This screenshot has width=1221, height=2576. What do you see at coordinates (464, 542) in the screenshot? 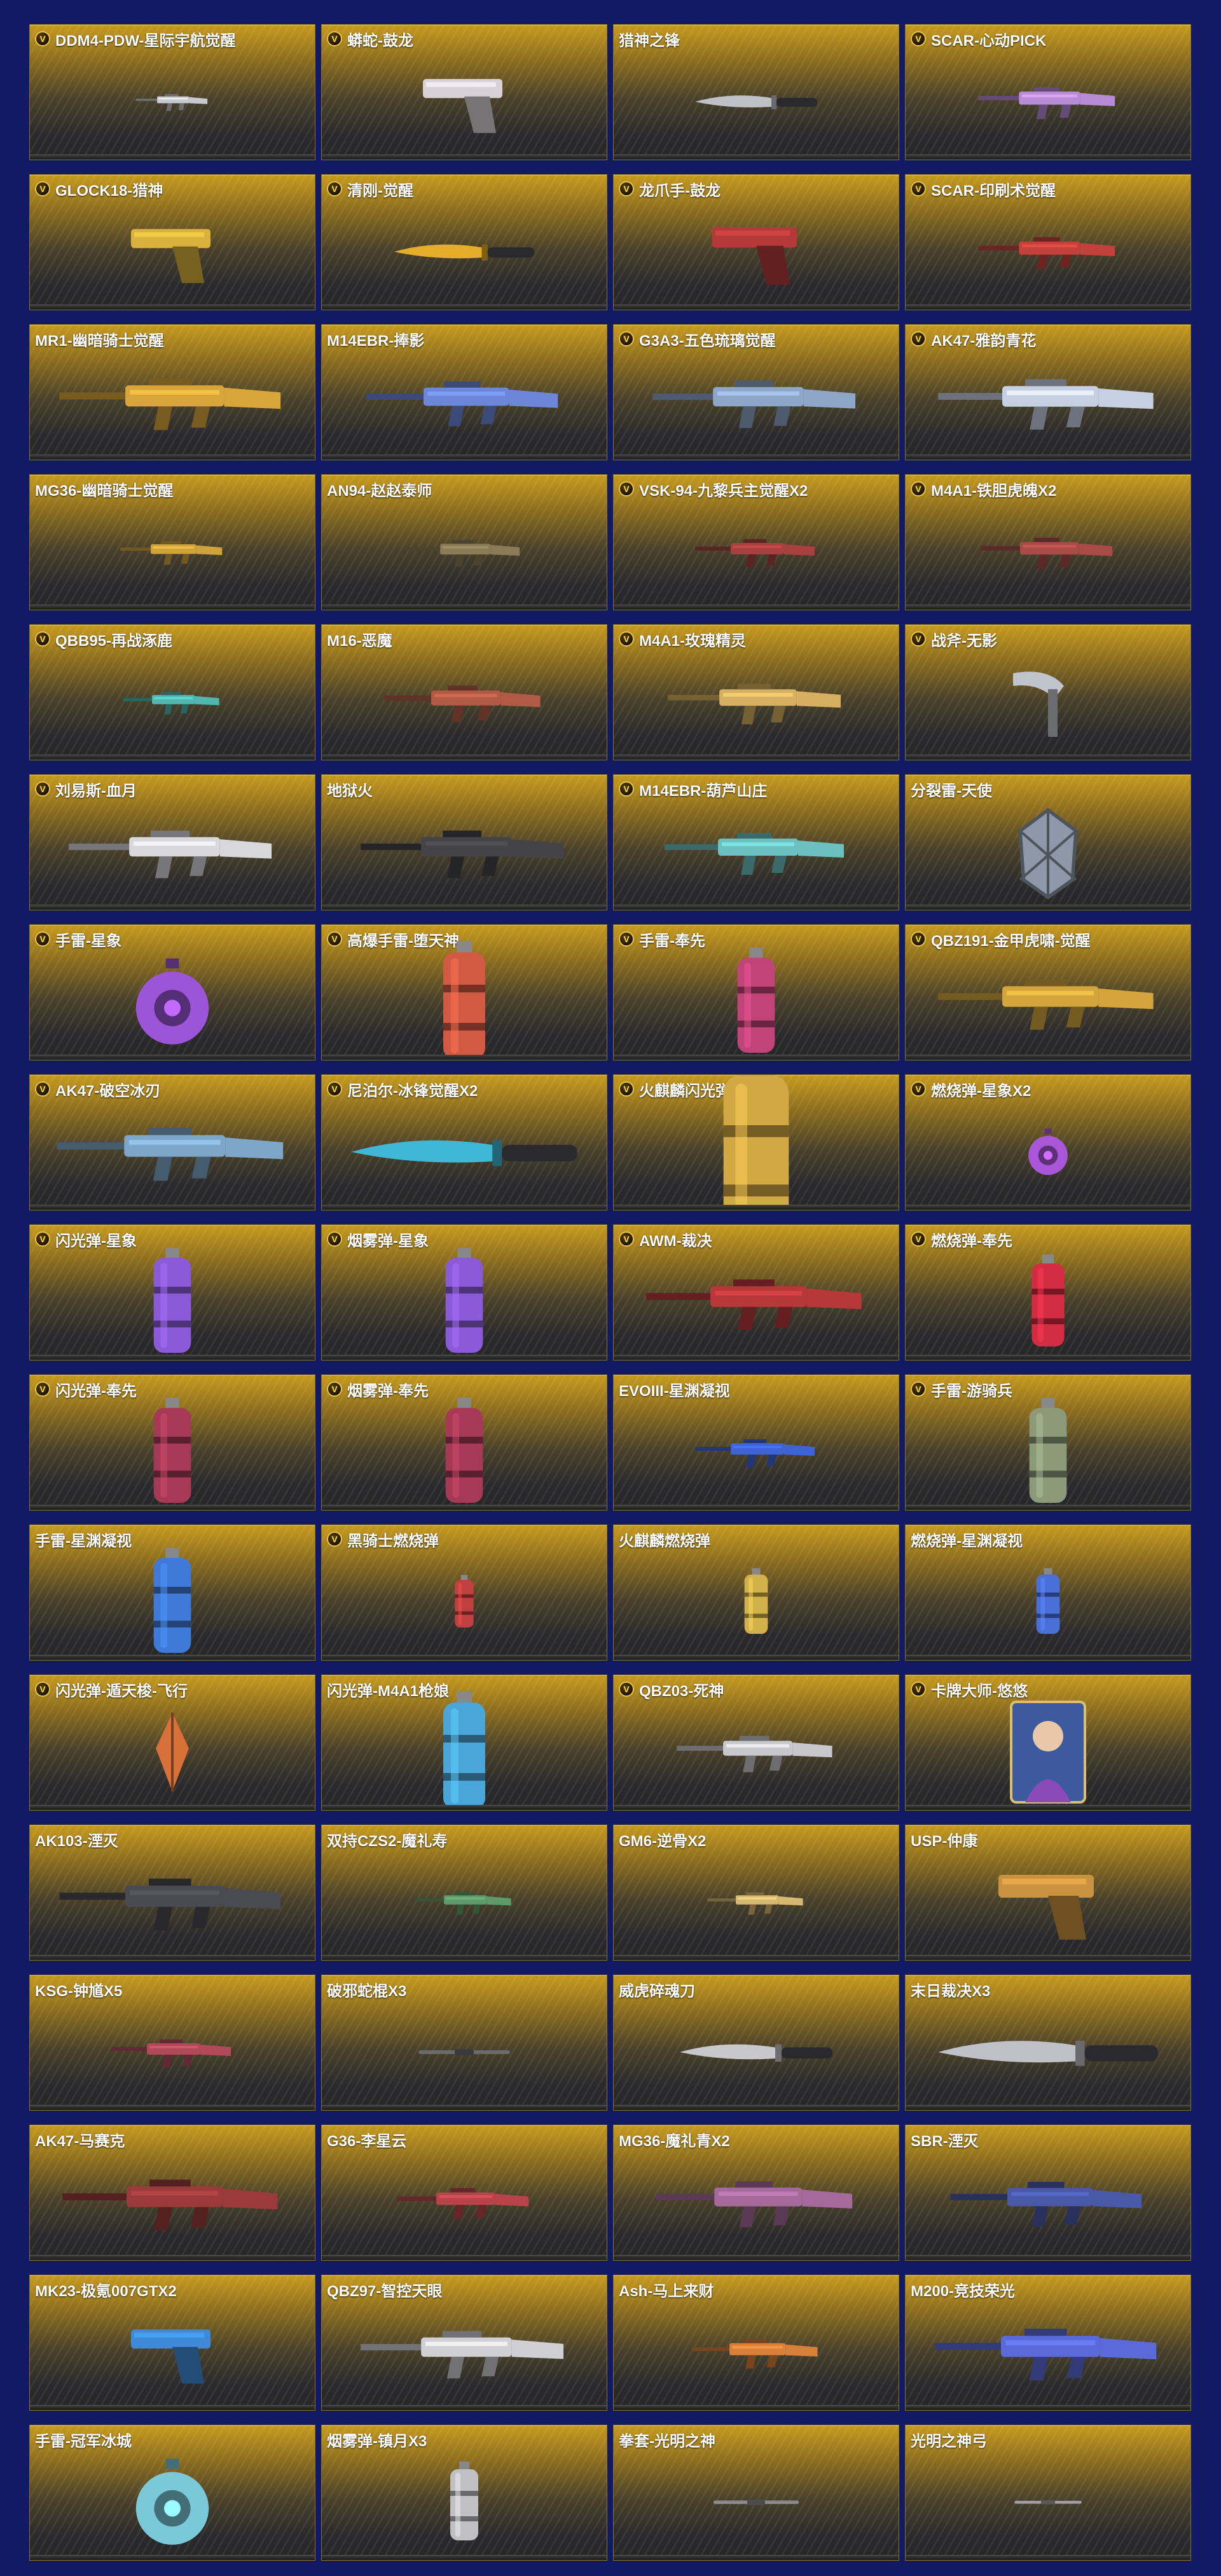
I see `skin-card-14: AN94-赵赵泰师` at bounding box center [464, 542].